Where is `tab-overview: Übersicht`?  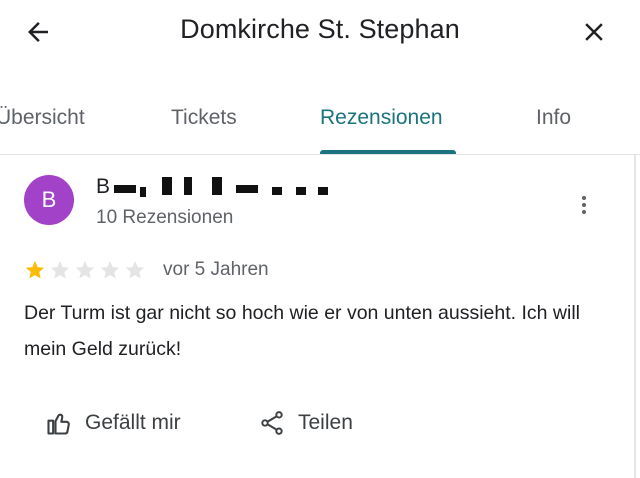
tab-overview: Übersicht is located at coordinates (42, 118).